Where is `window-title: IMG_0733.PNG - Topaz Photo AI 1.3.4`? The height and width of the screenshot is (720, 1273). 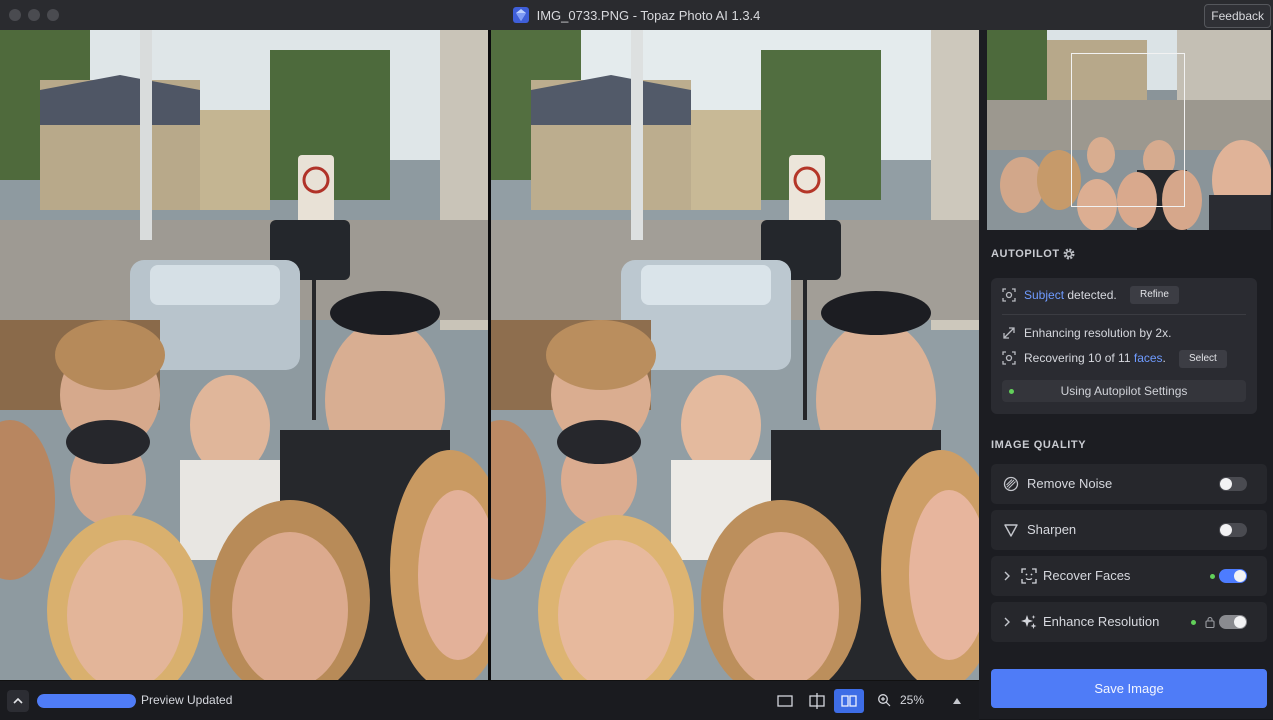
window-title: IMG_0733.PNG - Topaz Photo AI 1.3.4 is located at coordinates (636, 15).